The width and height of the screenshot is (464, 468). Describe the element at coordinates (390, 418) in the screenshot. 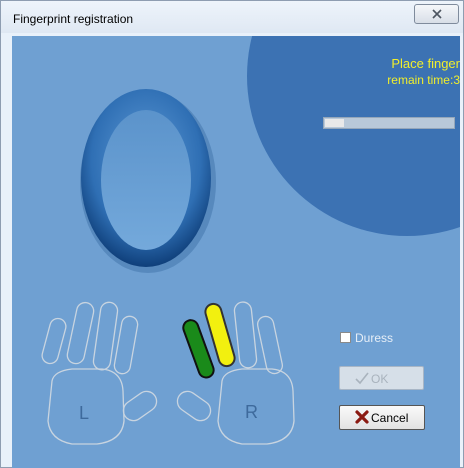

I see `cancel-label: Cancel` at that location.